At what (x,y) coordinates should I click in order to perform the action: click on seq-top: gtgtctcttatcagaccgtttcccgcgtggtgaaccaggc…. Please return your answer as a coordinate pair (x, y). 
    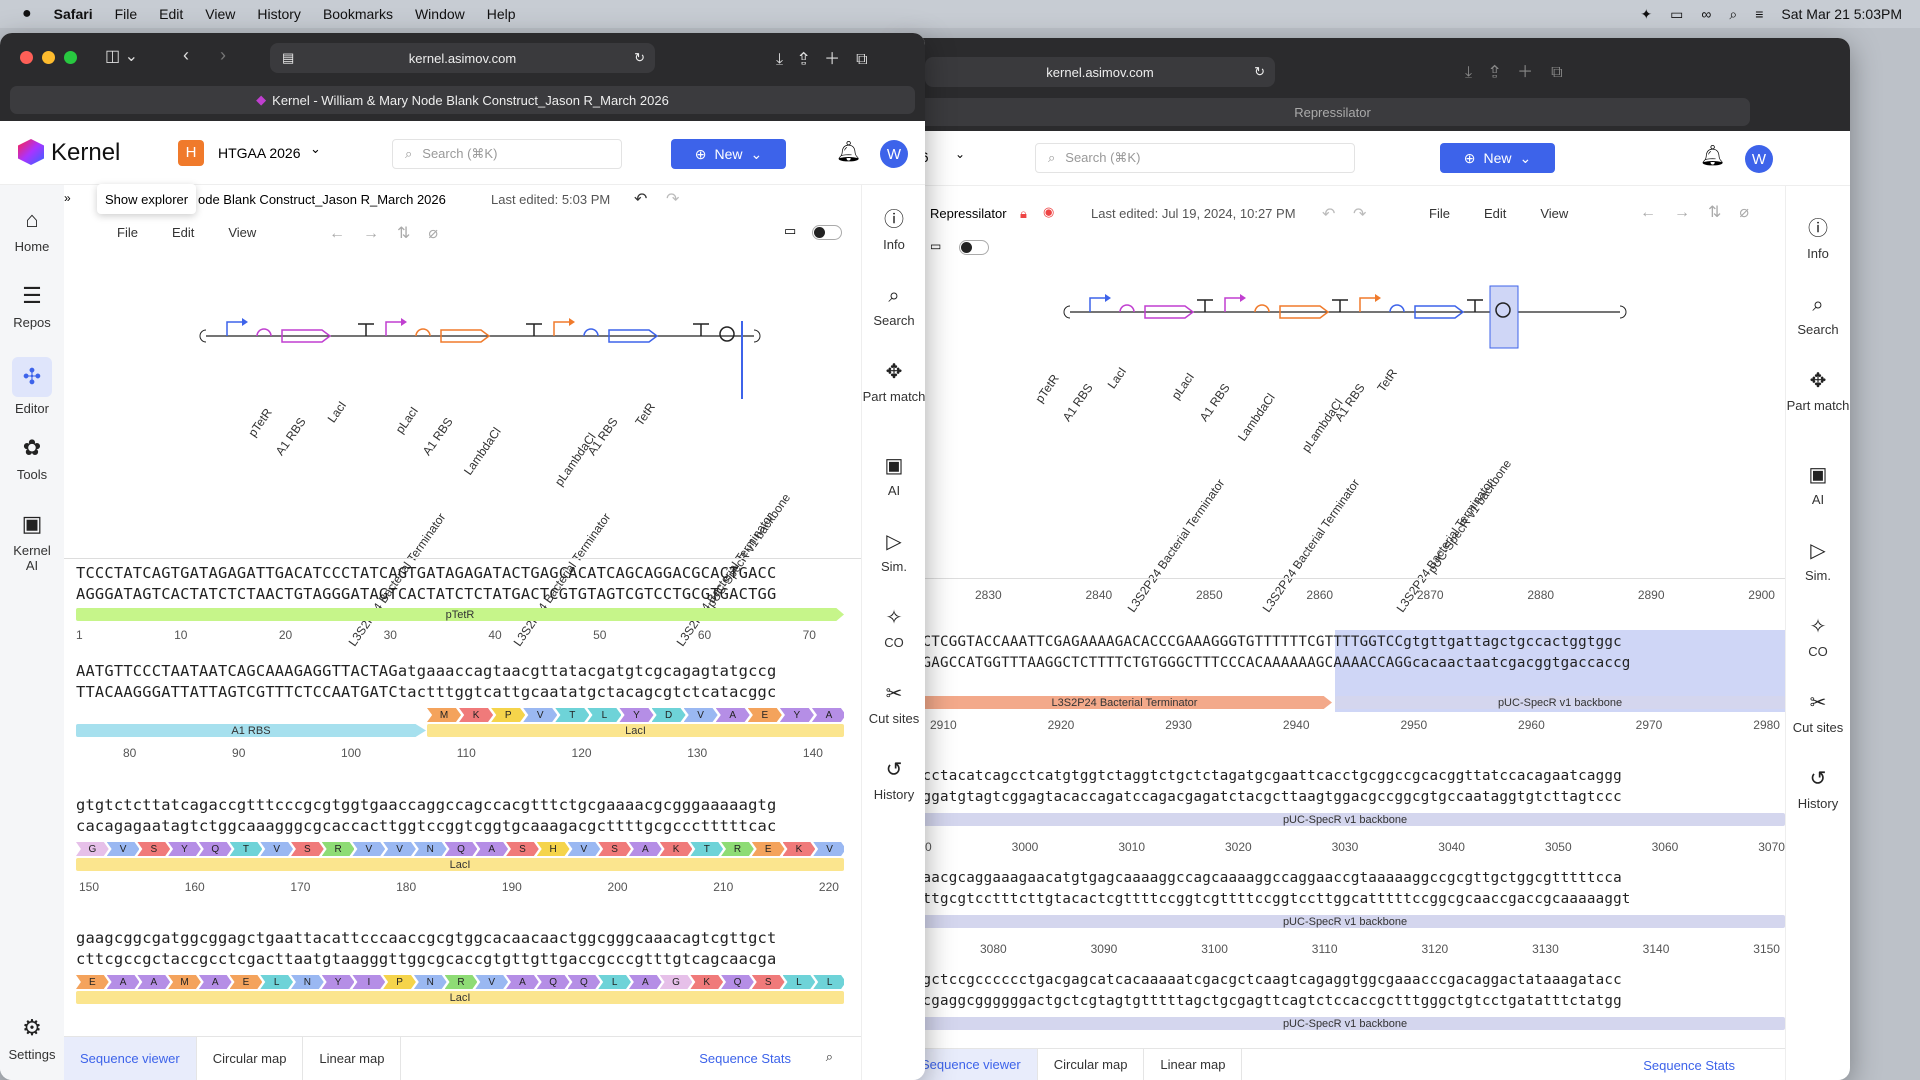
    Looking at the image, I should click on (426, 805).